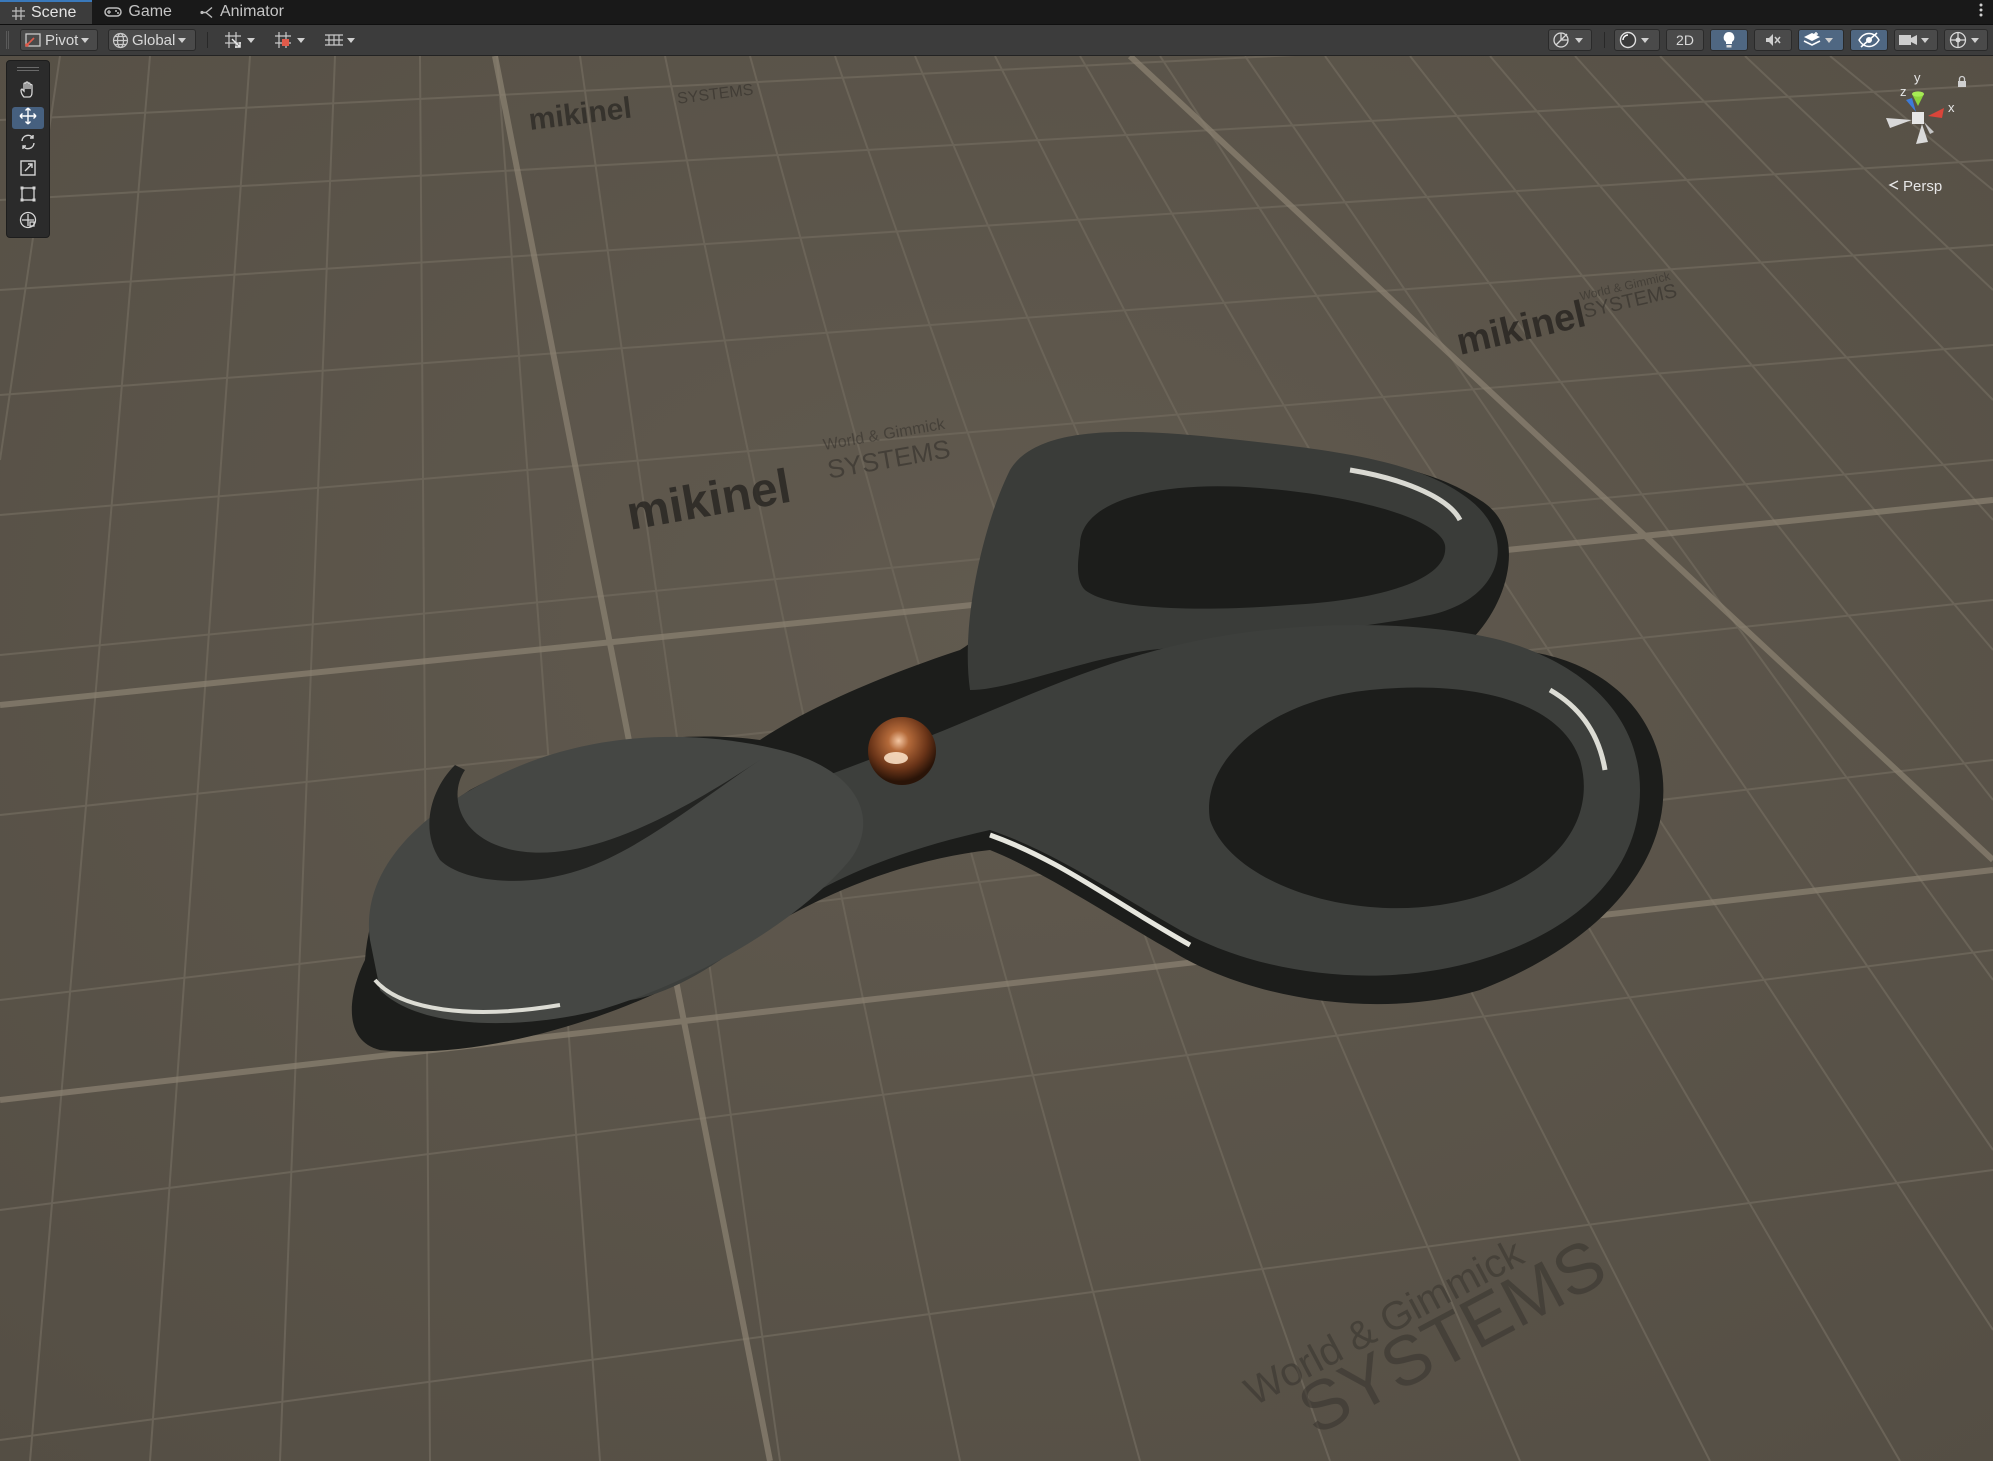 Image resolution: width=1993 pixels, height=1461 pixels. Describe the element at coordinates (1918, 118) in the screenshot. I see `gizmo-center-cube` at that location.